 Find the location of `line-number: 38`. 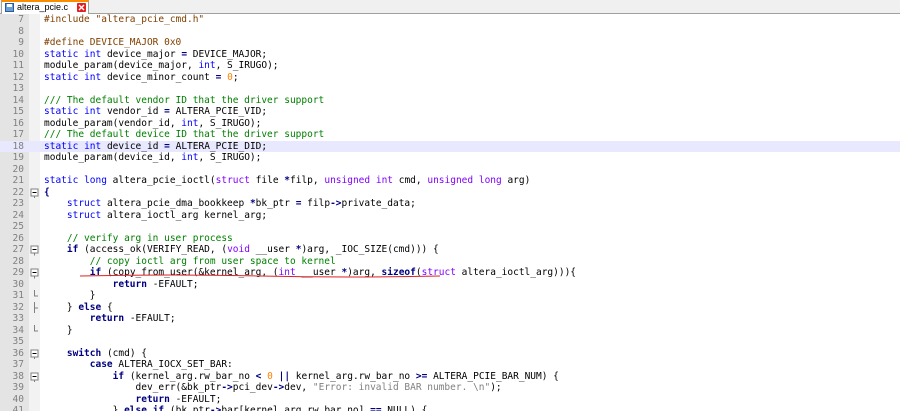

line-number: 38 is located at coordinates (18, 376).